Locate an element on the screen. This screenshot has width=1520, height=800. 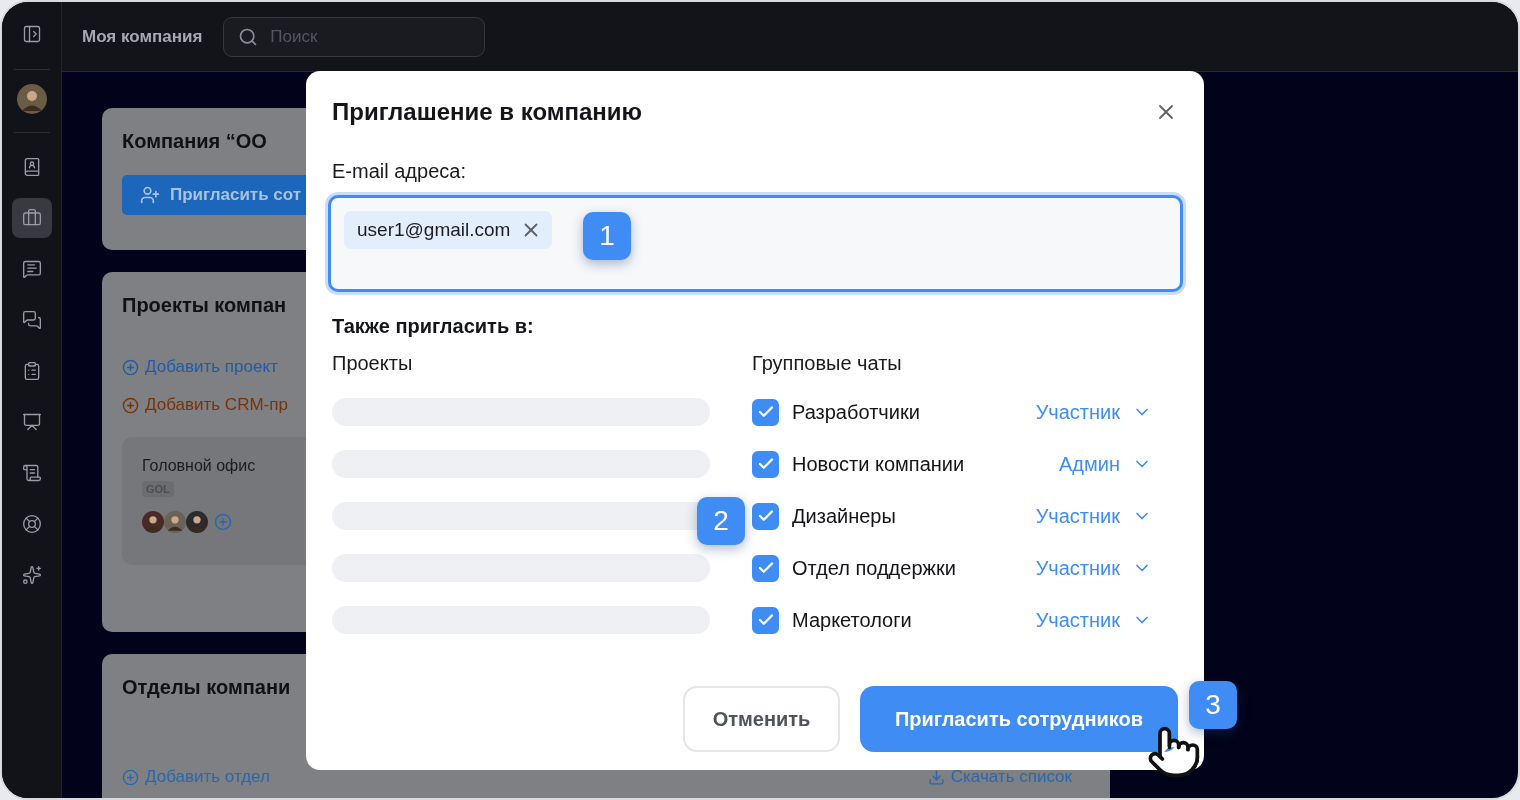
section-title: Также пригласить в: is located at coordinates (433, 326).